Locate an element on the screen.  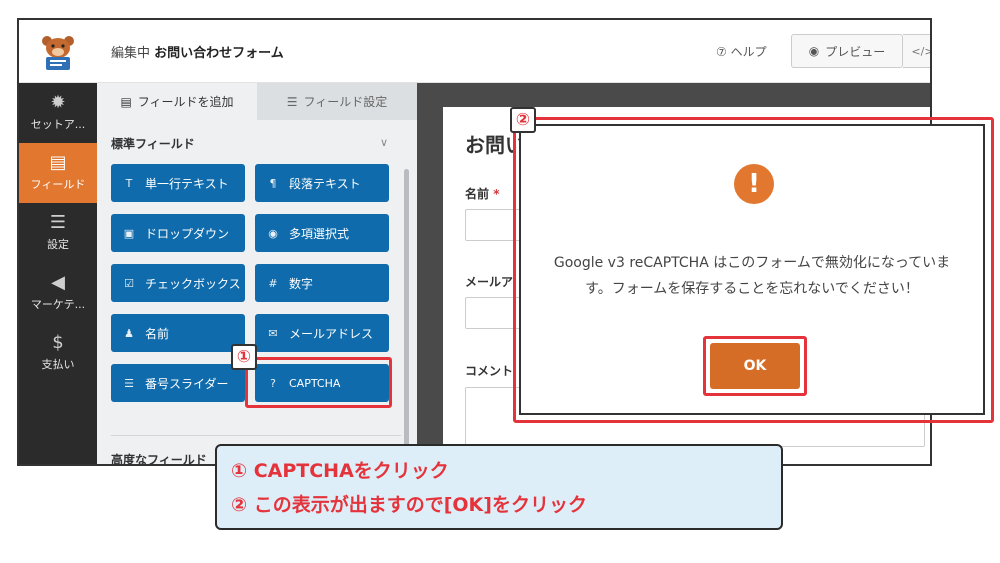
field-button-multiple-choice: ◉ 多項選択式 is located at coordinates (322, 233).